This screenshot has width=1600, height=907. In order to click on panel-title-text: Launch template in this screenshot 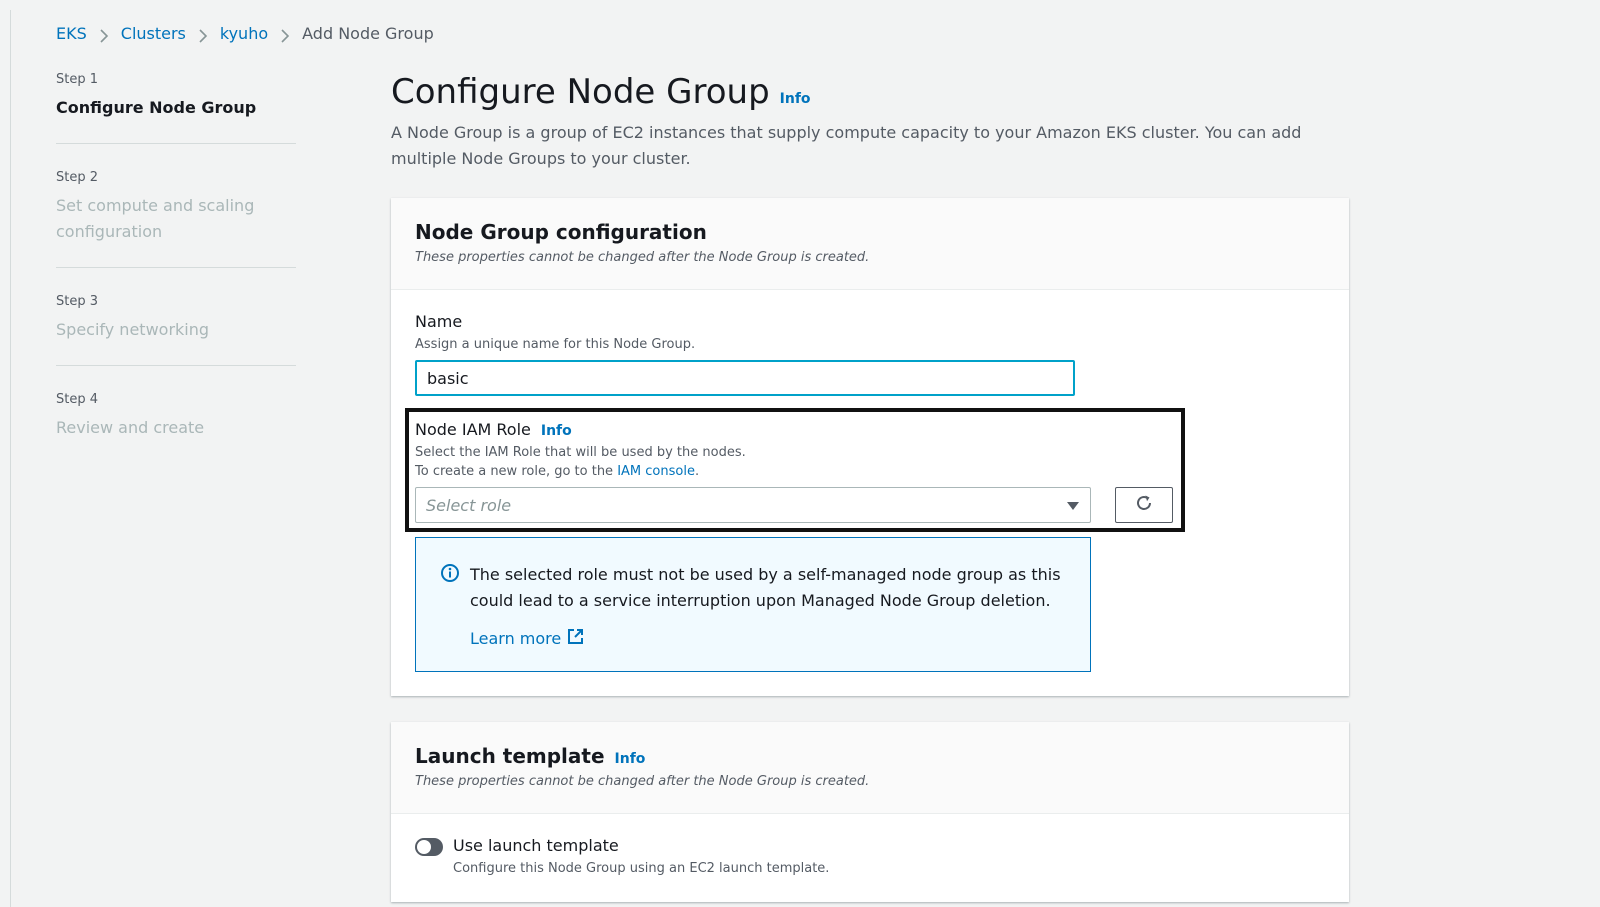, I will do `click(510, 756)`.